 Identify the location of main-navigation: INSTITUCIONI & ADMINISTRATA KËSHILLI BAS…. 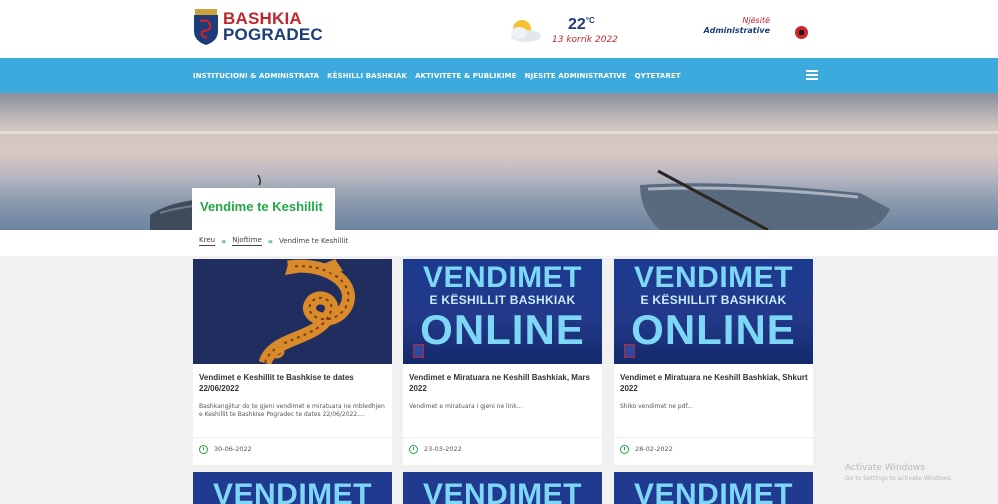
(499, 75).